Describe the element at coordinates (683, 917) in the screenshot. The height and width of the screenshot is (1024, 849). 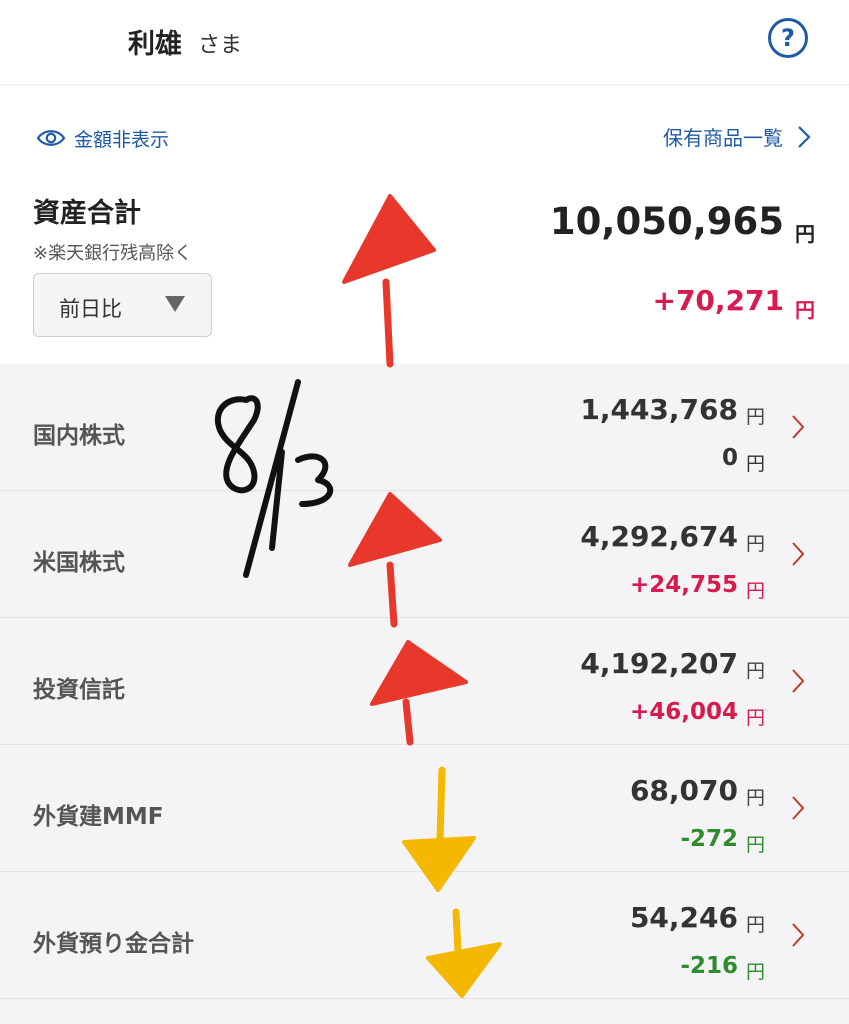
I see `asset-amount: 54,246` at that location.